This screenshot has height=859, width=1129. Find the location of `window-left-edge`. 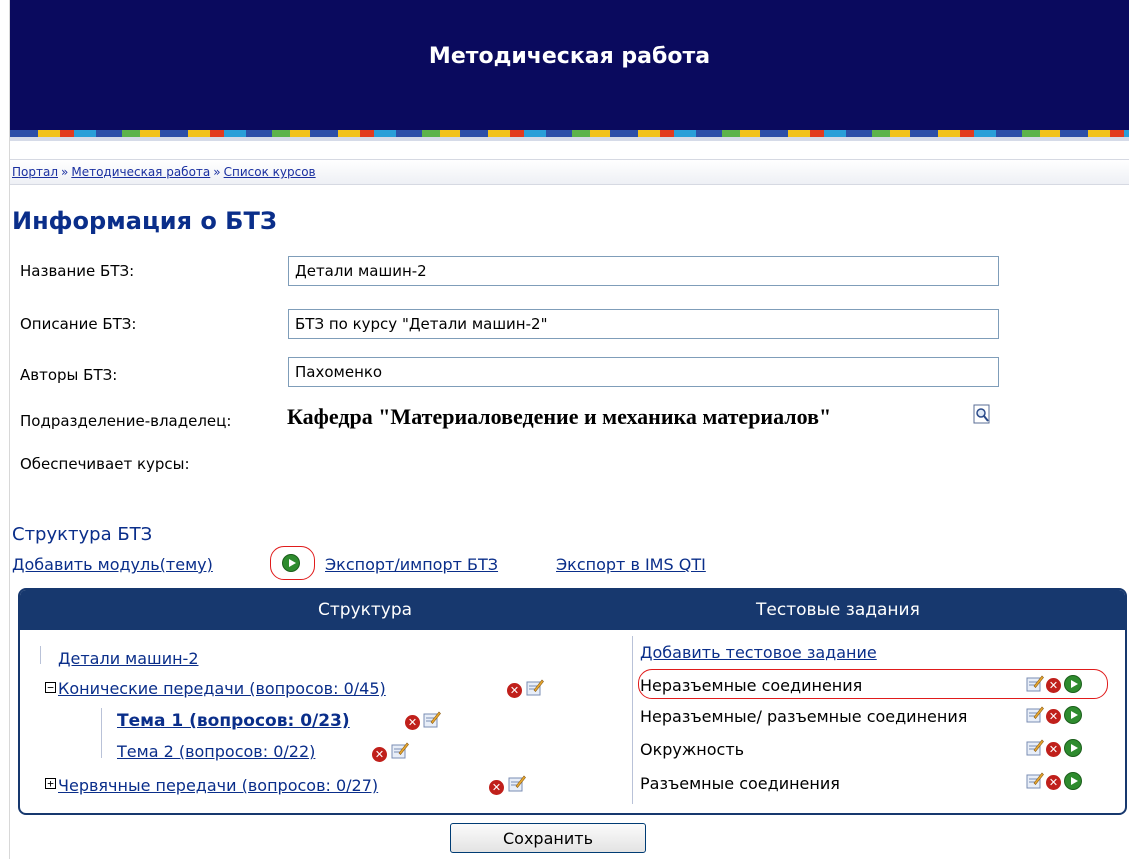

window-left-edge is located at coordinates (4, 429).